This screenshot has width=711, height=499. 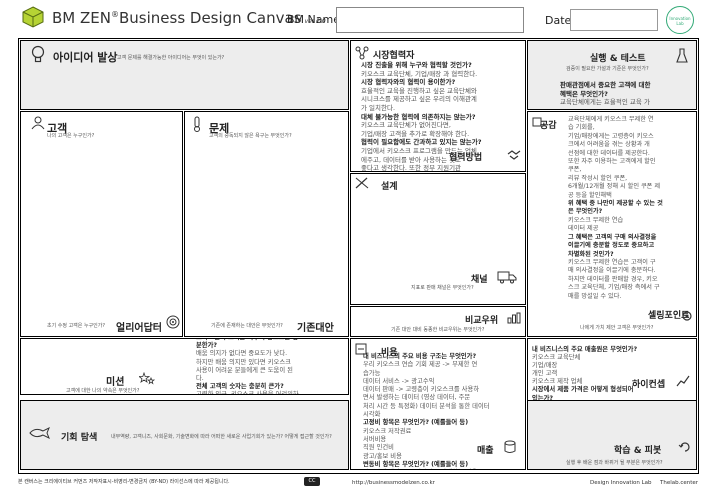 I want to click on text-line: 협력이 필요함에도 간과하고 있지는 않는가?, so click(x=421, y=142).